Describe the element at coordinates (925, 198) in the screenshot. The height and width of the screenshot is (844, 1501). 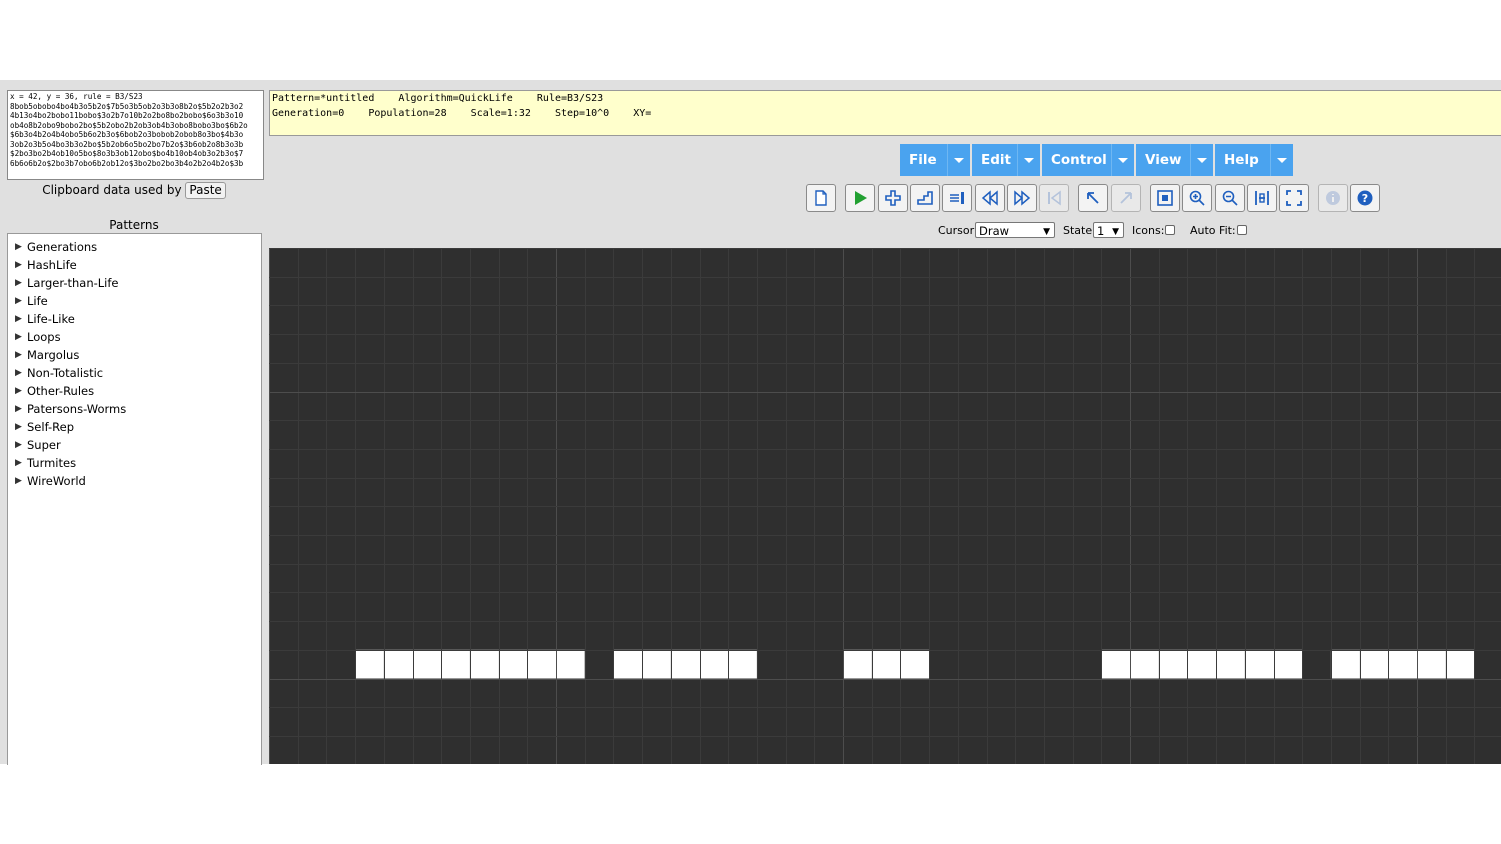
I see `next-step-button` at that location.